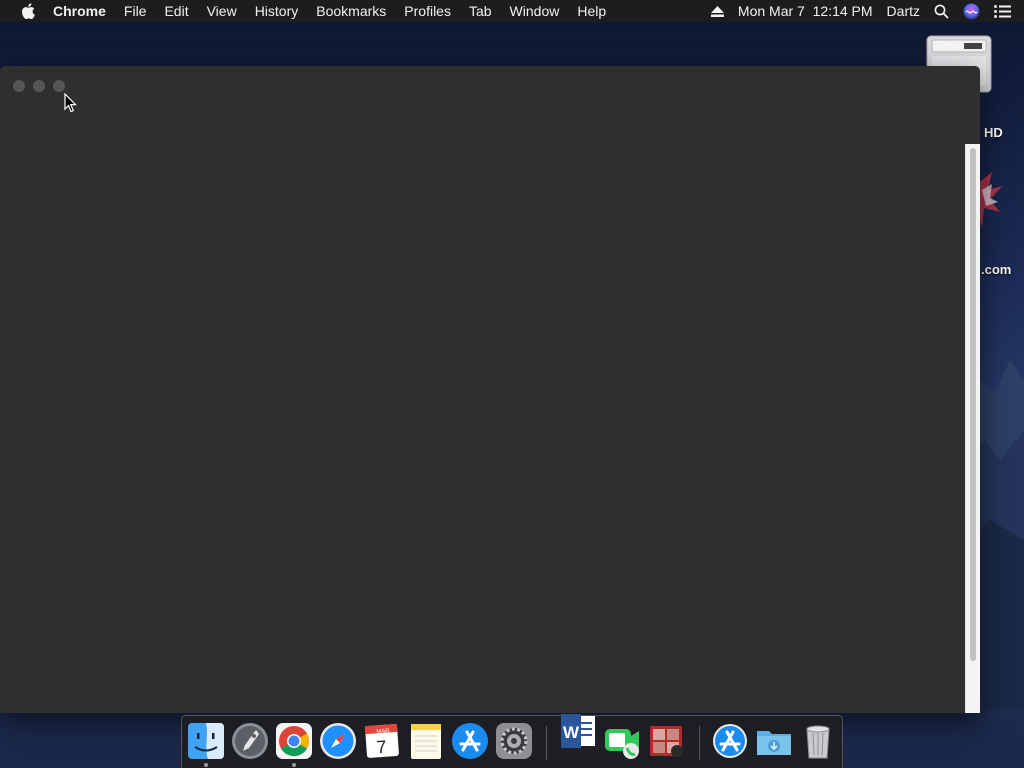 The image size is (1024, 768). I want to click on mouse-pointer-icon, so click(71, 102).